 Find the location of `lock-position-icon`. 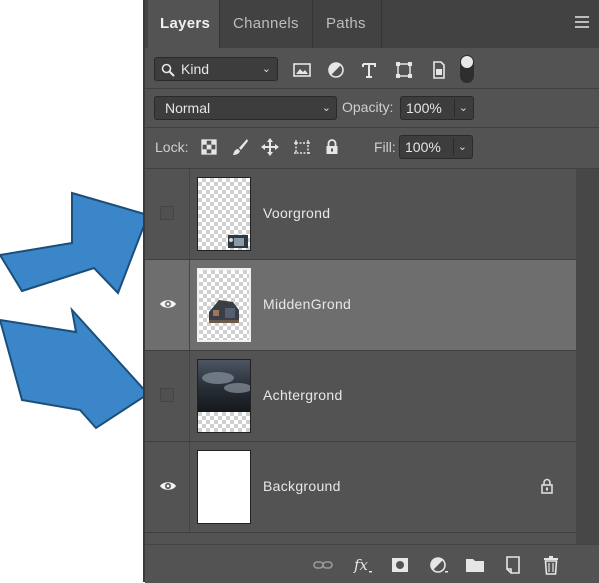

lock-position-icon is located at coordinates (270, 147).